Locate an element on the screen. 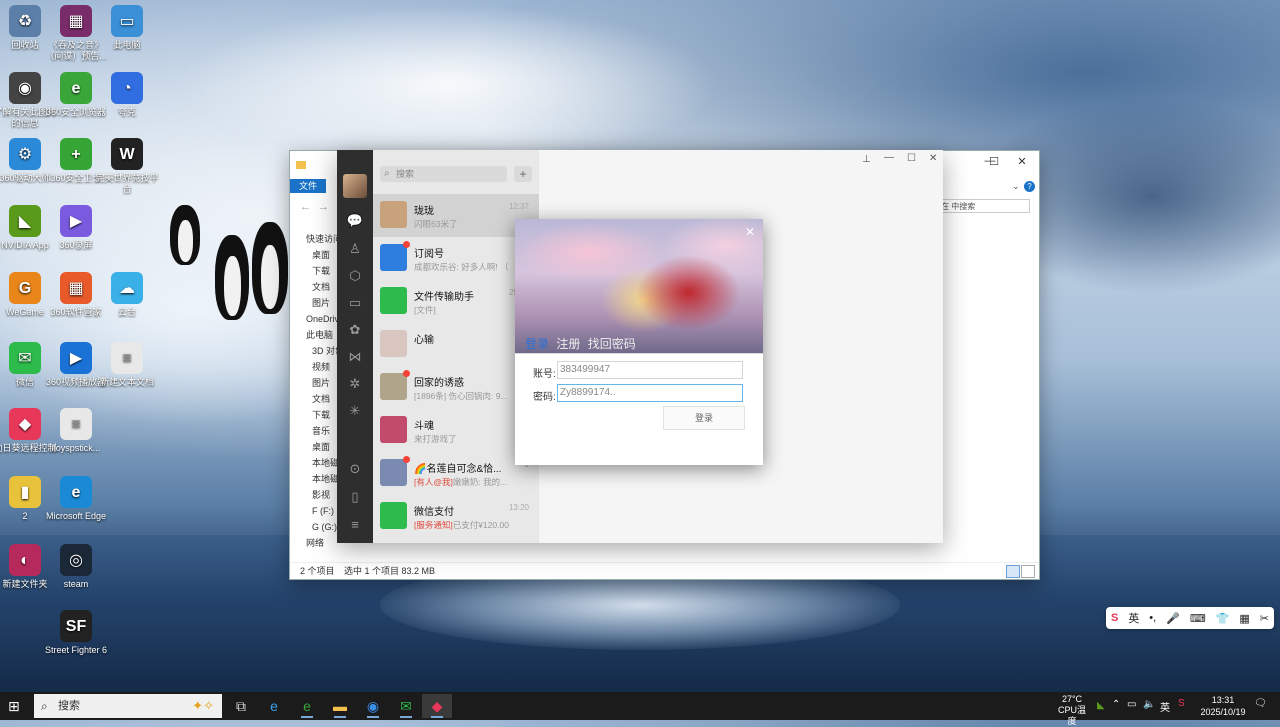 This screenshot has width=1280, height=727. desktop-app-icon: ♻ is located at coordinates (25, 21).